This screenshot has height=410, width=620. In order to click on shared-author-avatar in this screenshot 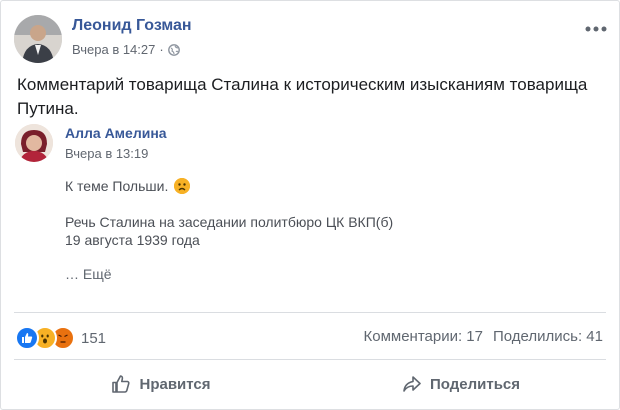, I will do `click(34, 143)`.